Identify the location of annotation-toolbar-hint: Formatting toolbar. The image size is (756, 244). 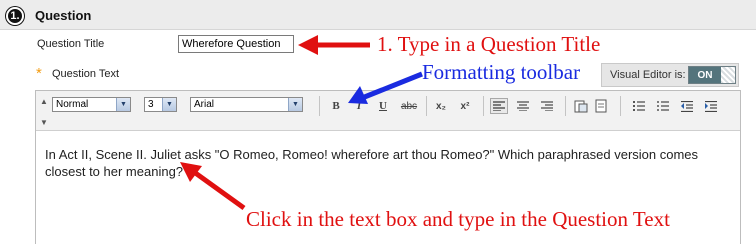
(501, 72).